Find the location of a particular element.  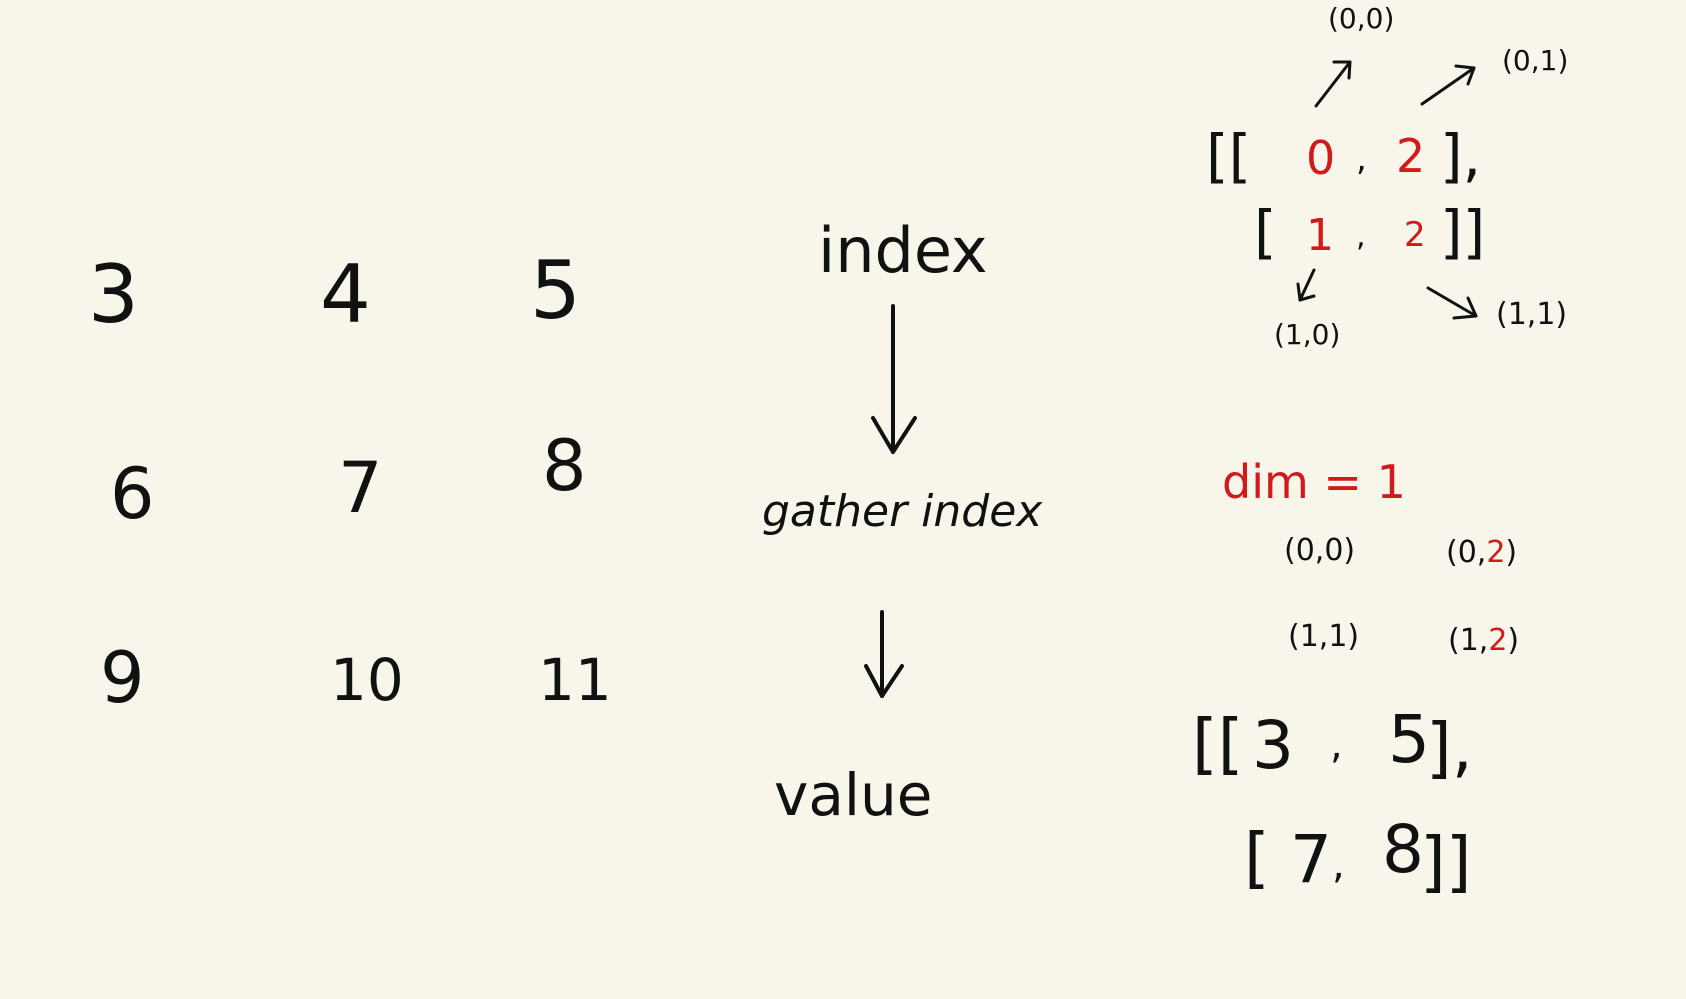

cell-2-2: 11 is located at coordinates (575, 680).